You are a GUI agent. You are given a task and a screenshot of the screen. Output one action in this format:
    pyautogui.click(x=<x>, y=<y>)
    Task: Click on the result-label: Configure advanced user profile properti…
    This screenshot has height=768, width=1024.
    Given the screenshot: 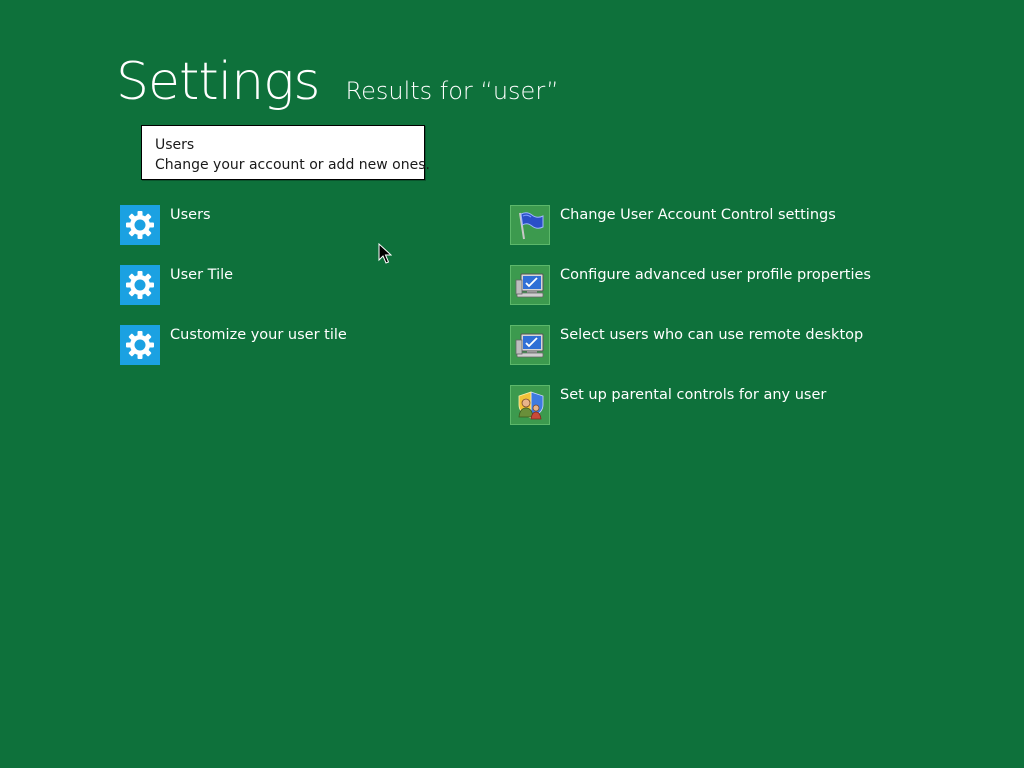 What is the action you would take?
    pyautogui.click(x=715, y=275)
    